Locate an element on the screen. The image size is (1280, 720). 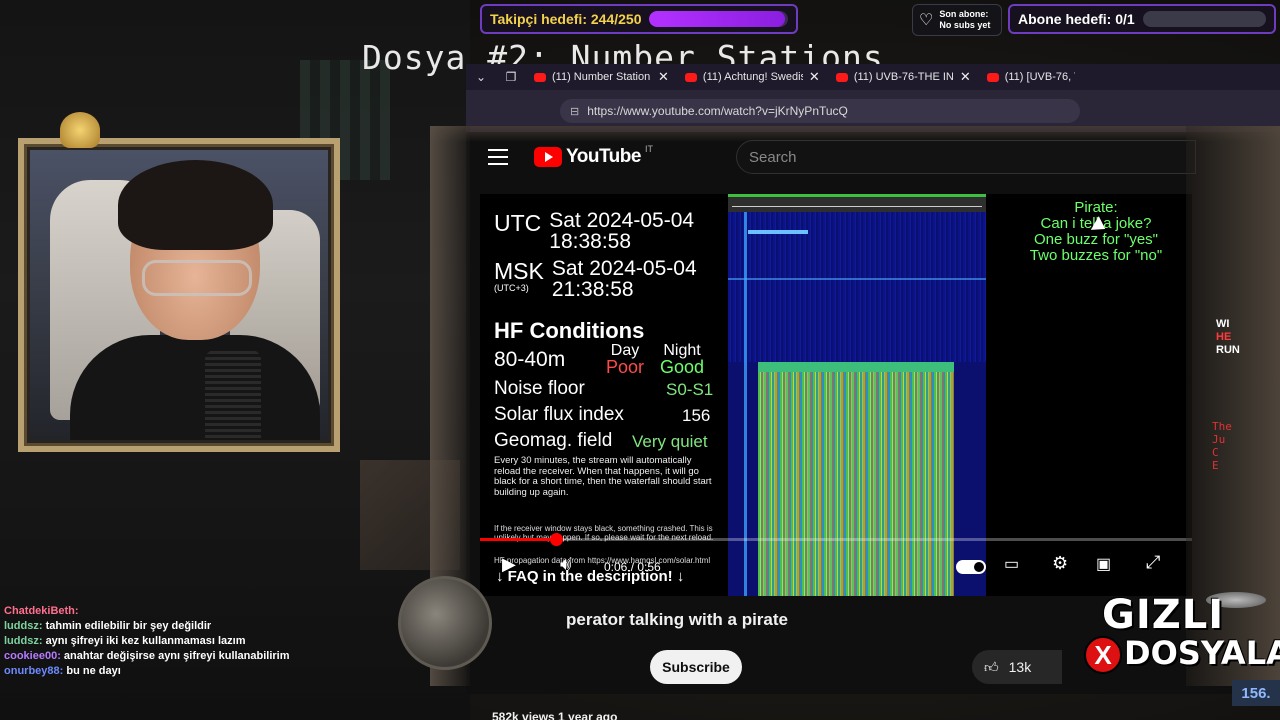
like-count: 13k is located at coordinates (1020, 667).